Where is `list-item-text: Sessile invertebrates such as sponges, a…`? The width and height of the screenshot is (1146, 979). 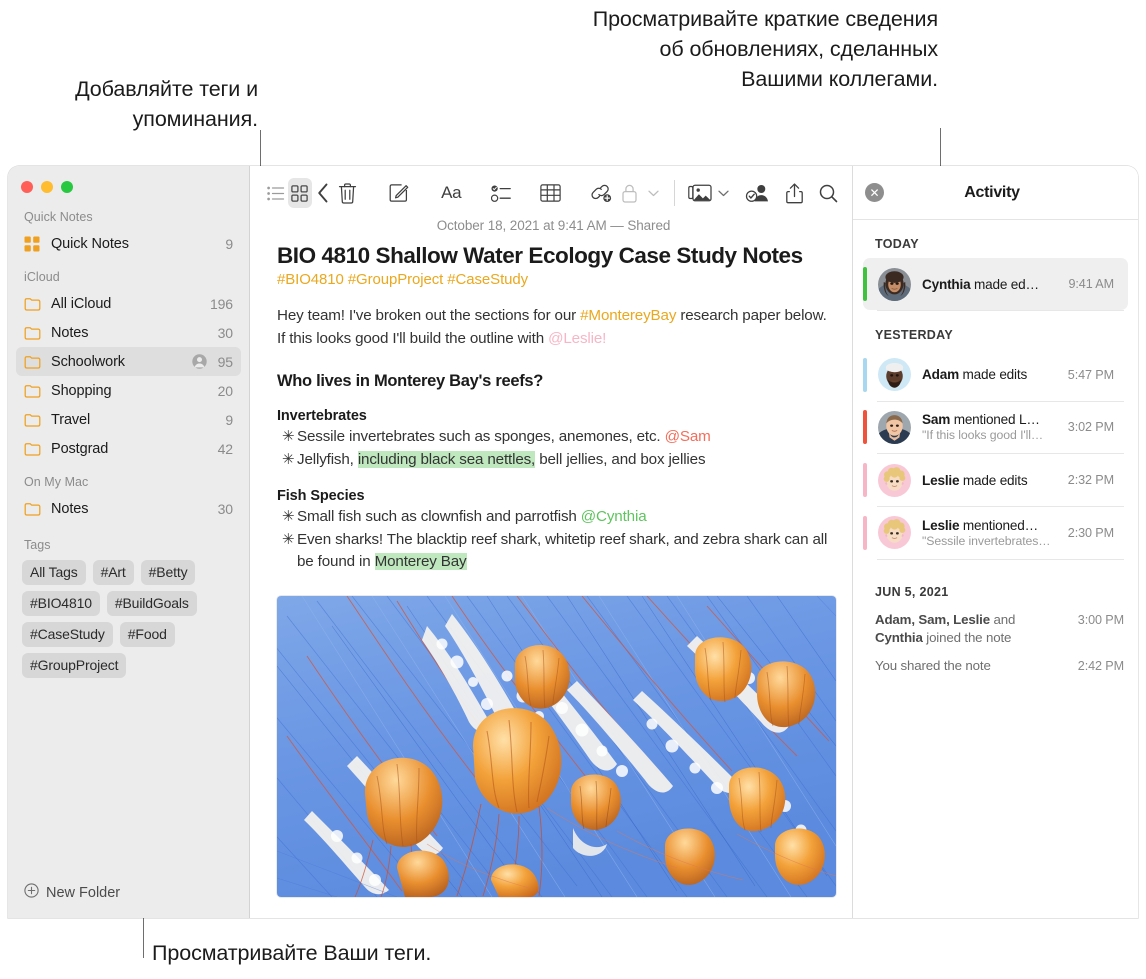 list-item-text: Sessile invertebrates such as sponges, a… is located at coordinates (563, 437).